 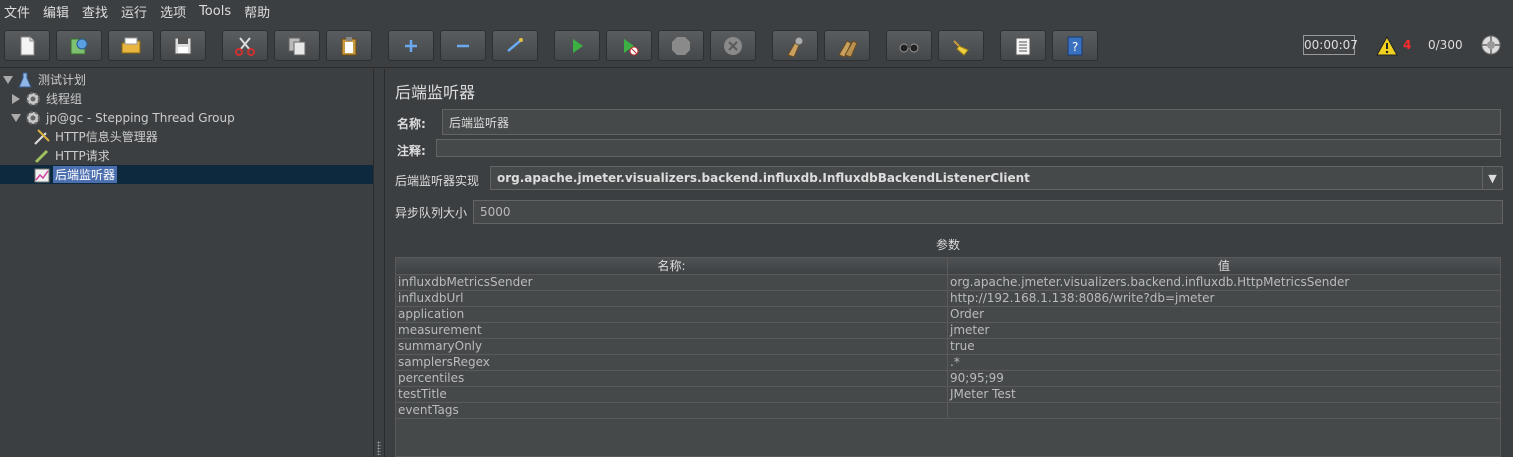 I want to click on comment-label: 注释:, so click(x=411, y=151).